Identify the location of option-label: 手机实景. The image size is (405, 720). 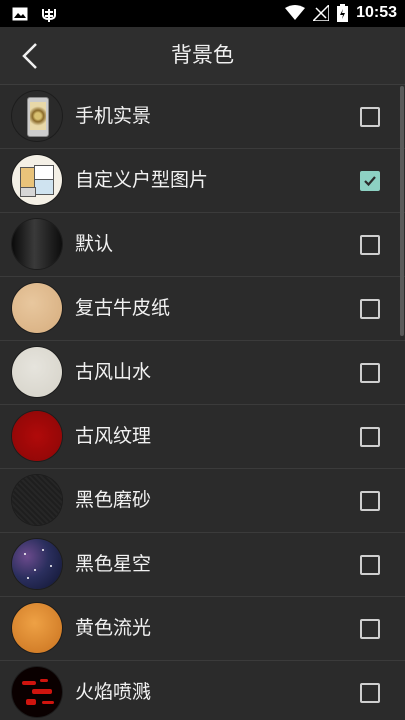
(113, 116).